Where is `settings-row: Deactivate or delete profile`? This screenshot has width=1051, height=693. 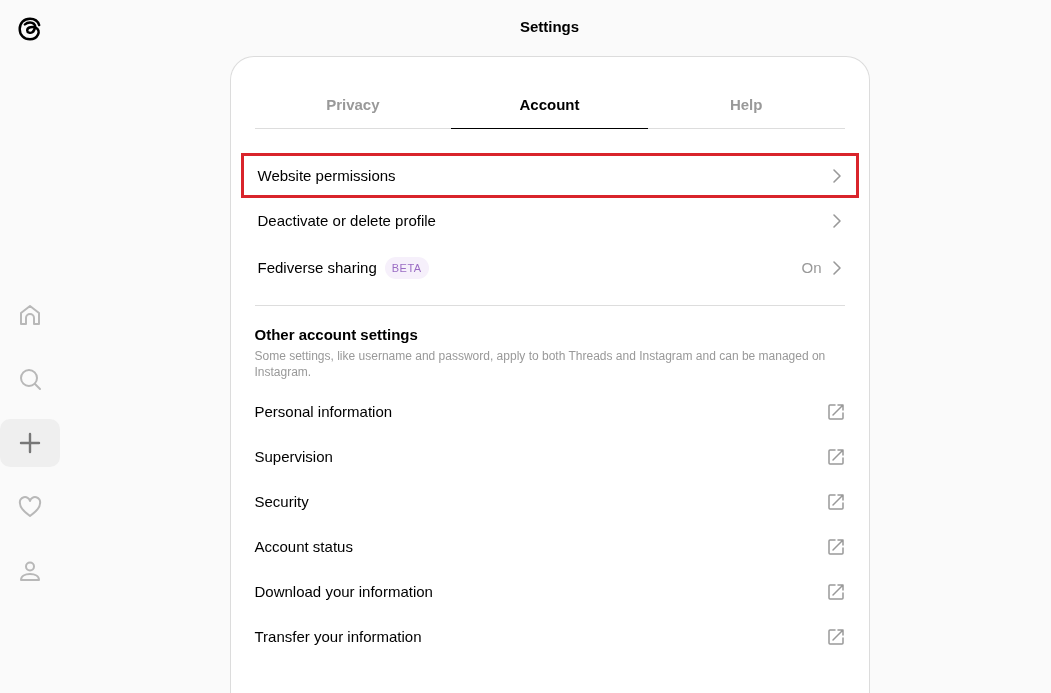
settings-row: Deactivate or delete profile is located at coordinates (549, 220).